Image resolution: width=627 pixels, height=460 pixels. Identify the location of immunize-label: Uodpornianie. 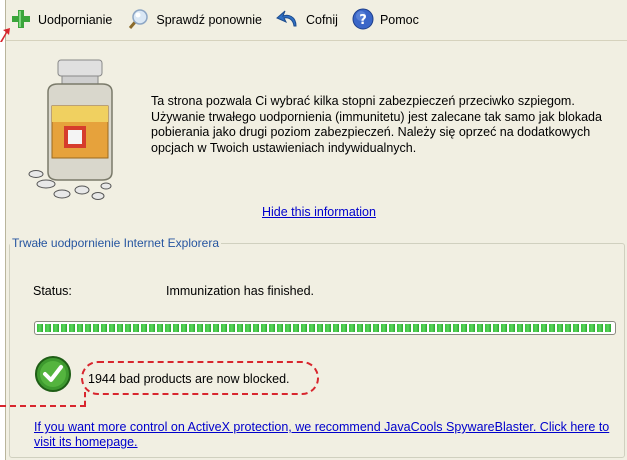
(75, 20).